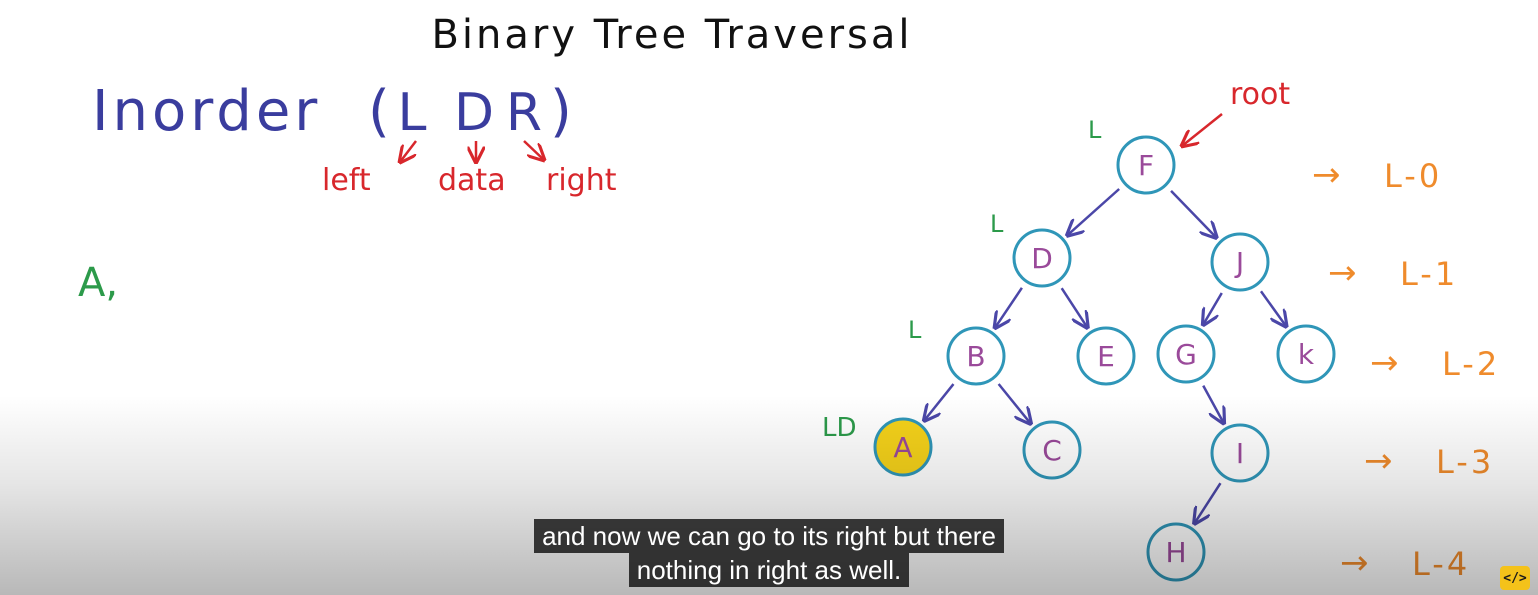 The width and height of the screenshot is (1538, 595). Describe the element at coordinates (581, 180) in the screenshot. I see `label-right: right` at that location.